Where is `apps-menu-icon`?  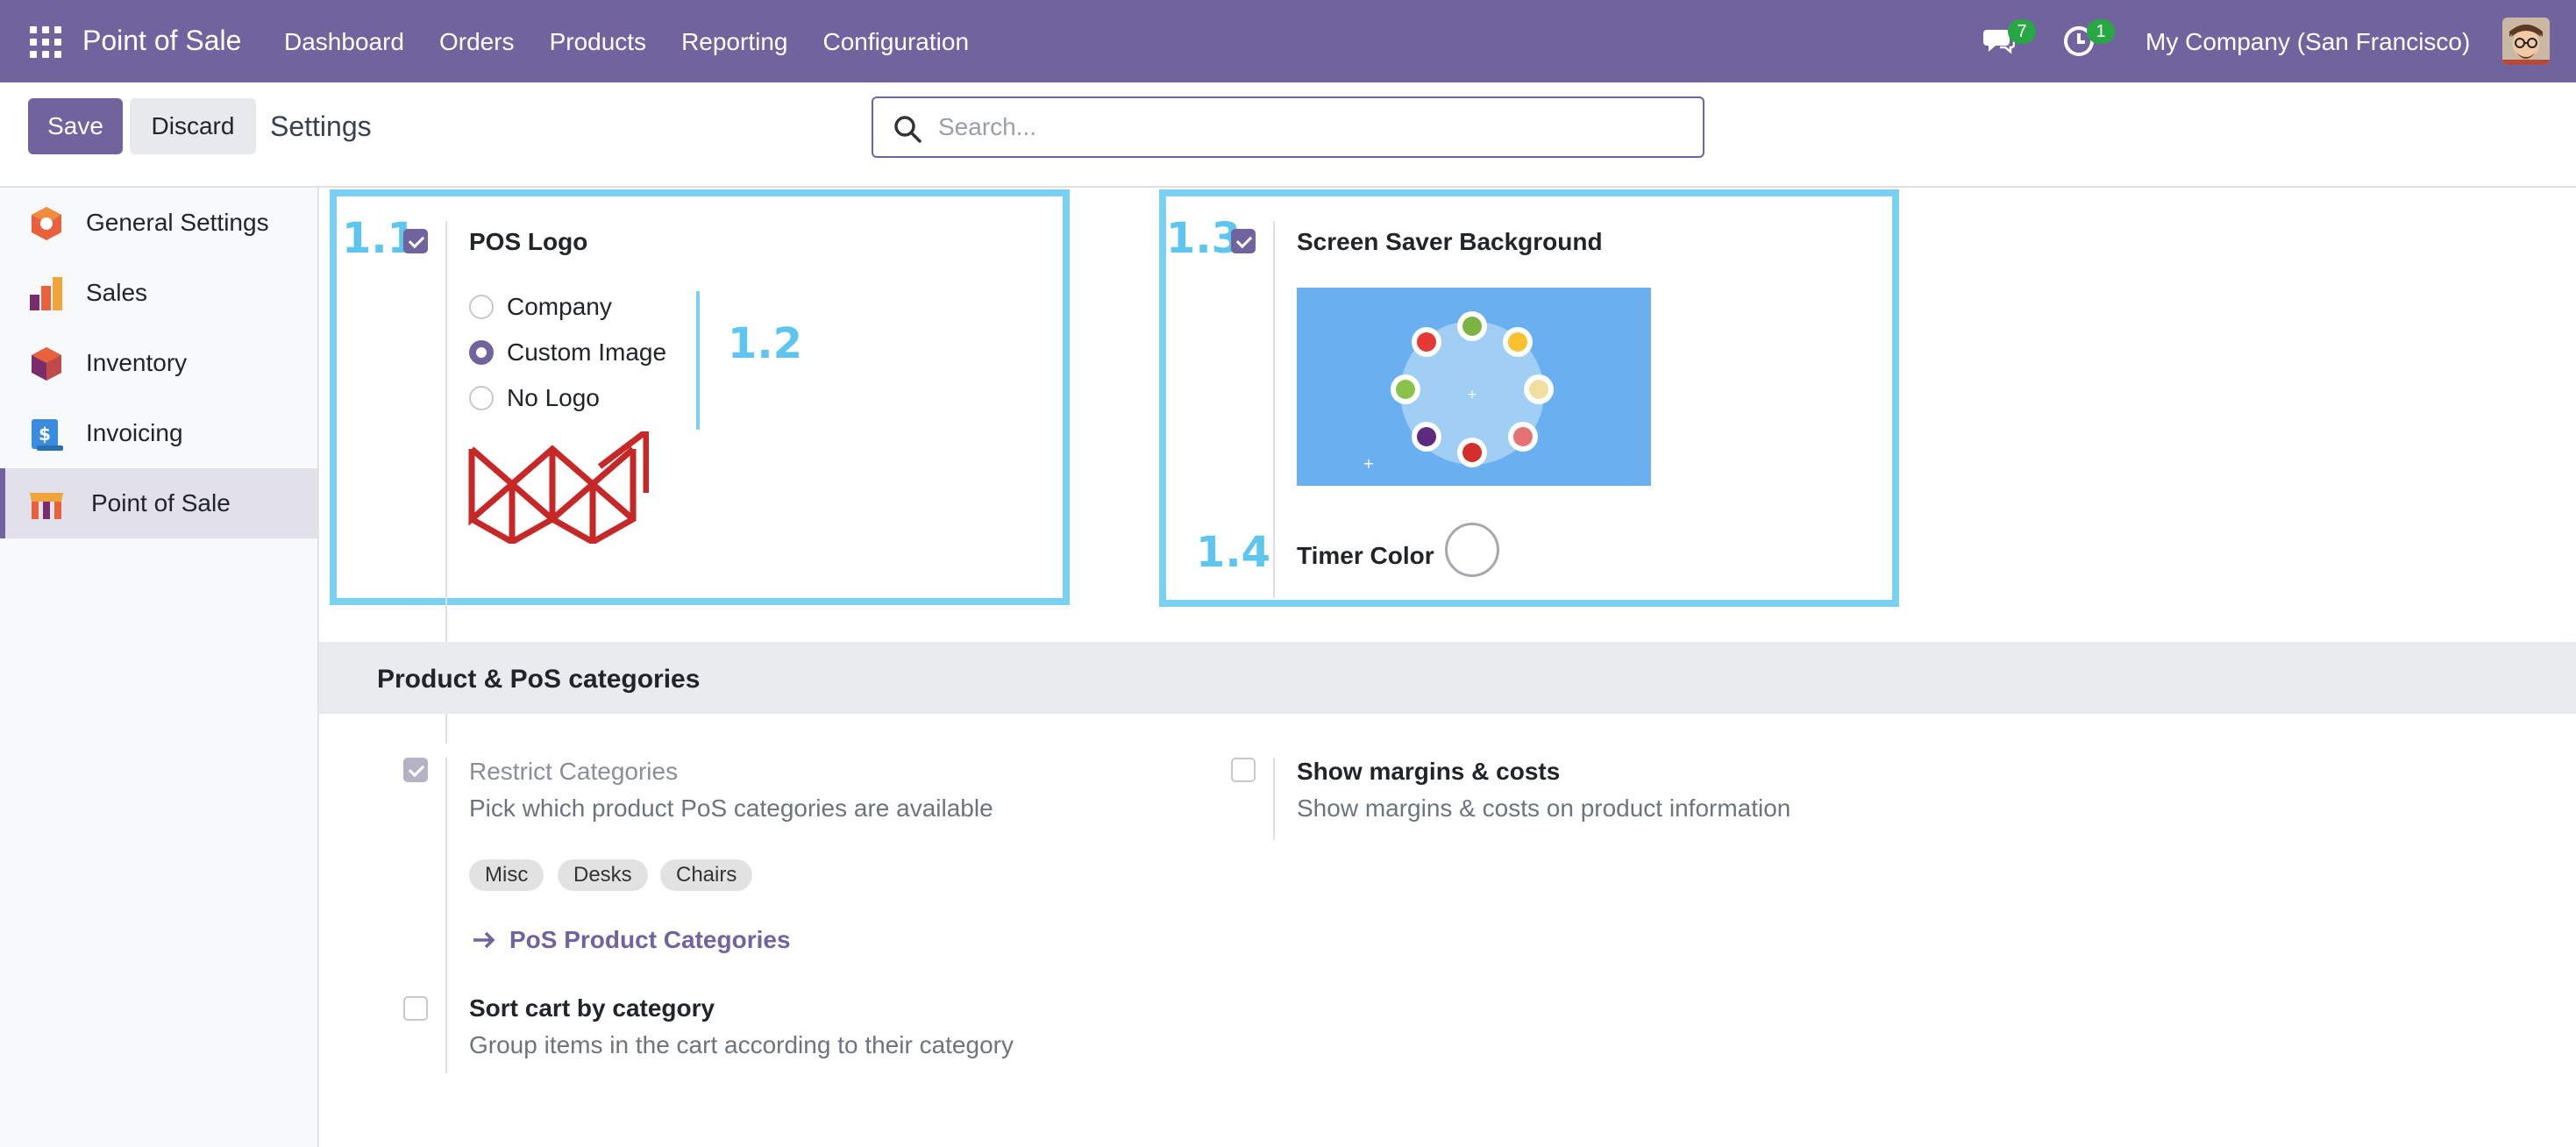 apps-menu-icon is located at coordinates (45, 42).